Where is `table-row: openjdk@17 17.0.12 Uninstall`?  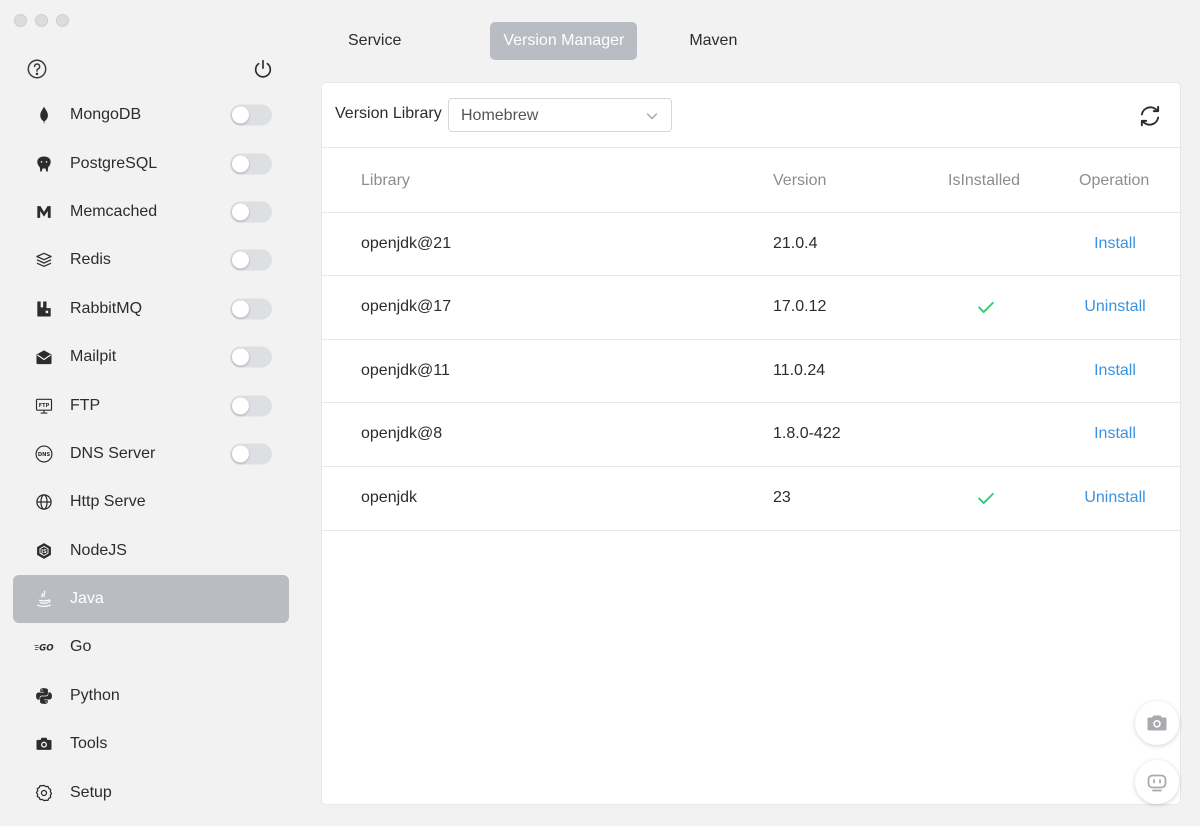 table-row: openjdk@17 17.0.12 Uninstall is located at coordinates (751, 308).